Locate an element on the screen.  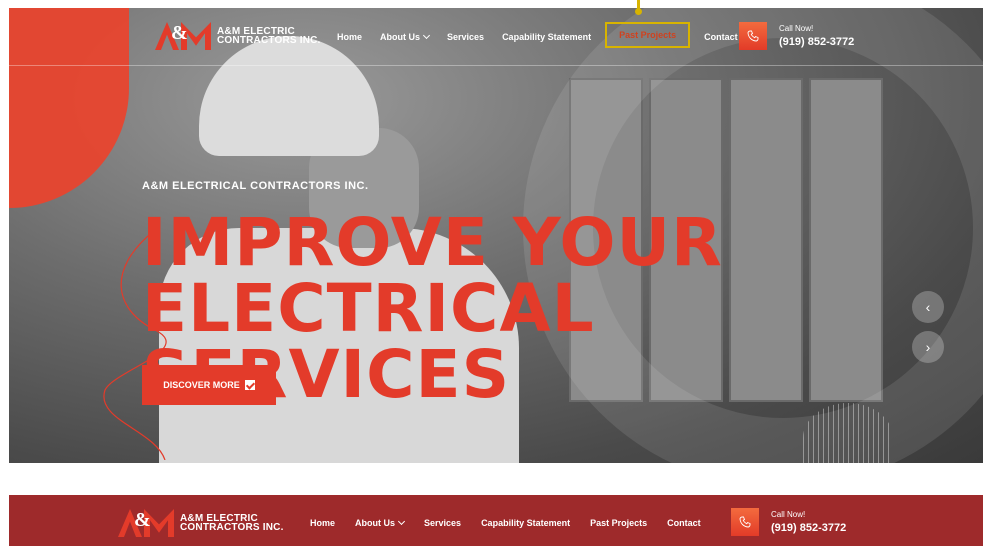
phone-icon is located at coordinates (745, 522).